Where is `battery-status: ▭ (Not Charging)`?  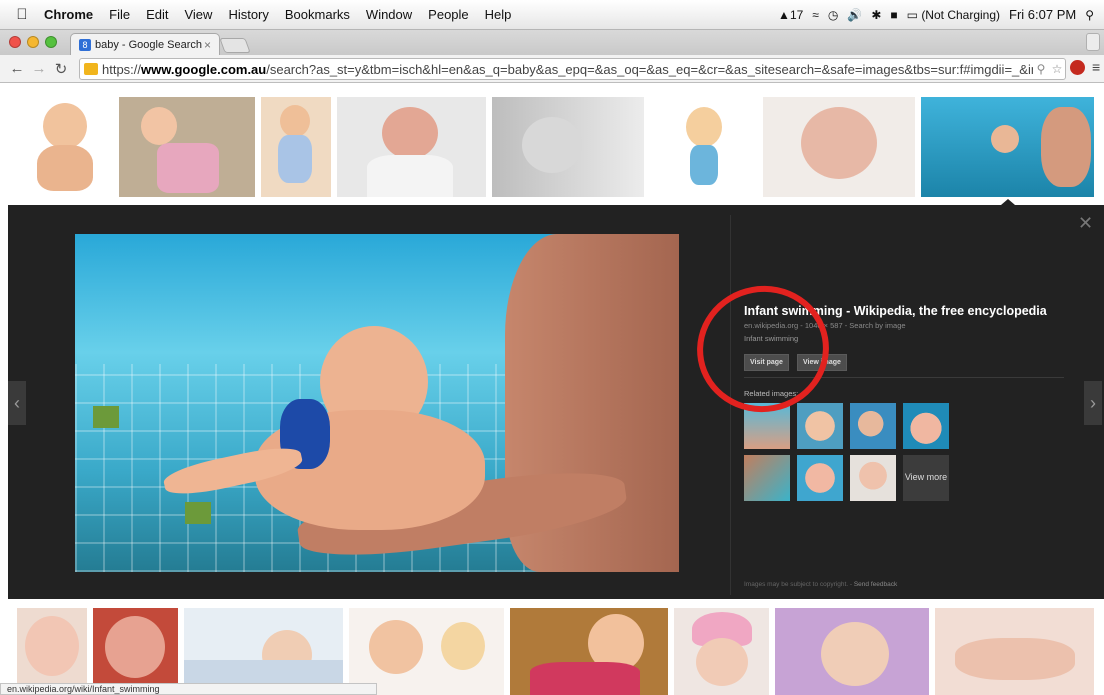 battery-status: ▭ (Not Charging) is located at coordinates (953, 15).